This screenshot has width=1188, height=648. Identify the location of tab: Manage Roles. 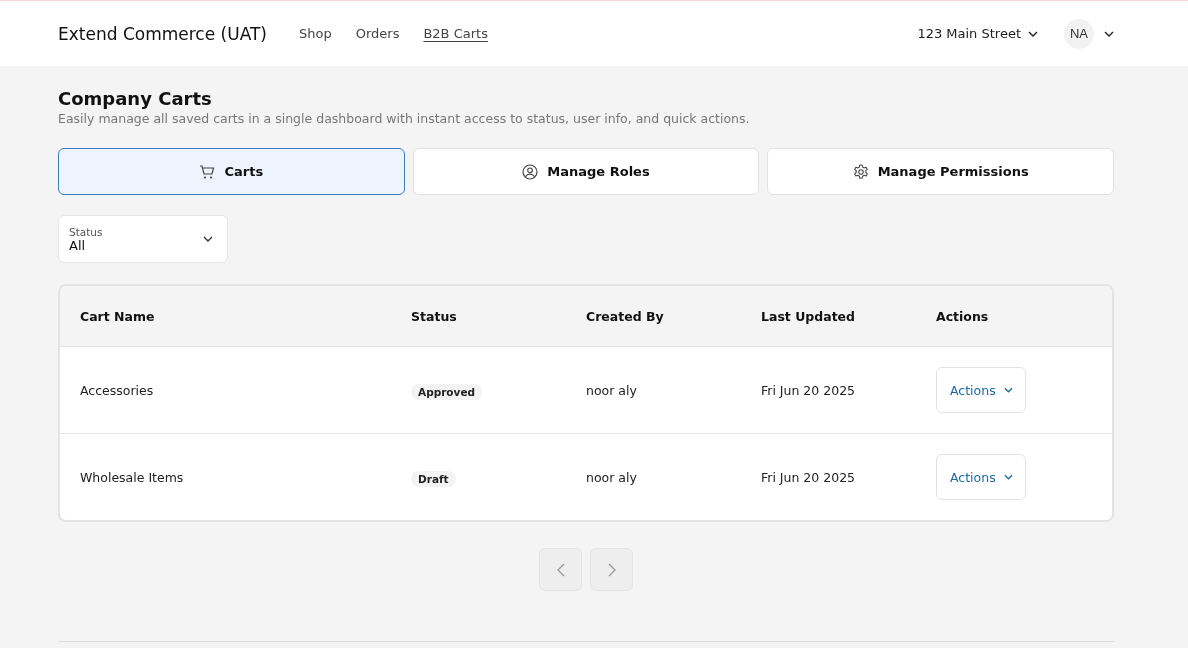
(586, 171).